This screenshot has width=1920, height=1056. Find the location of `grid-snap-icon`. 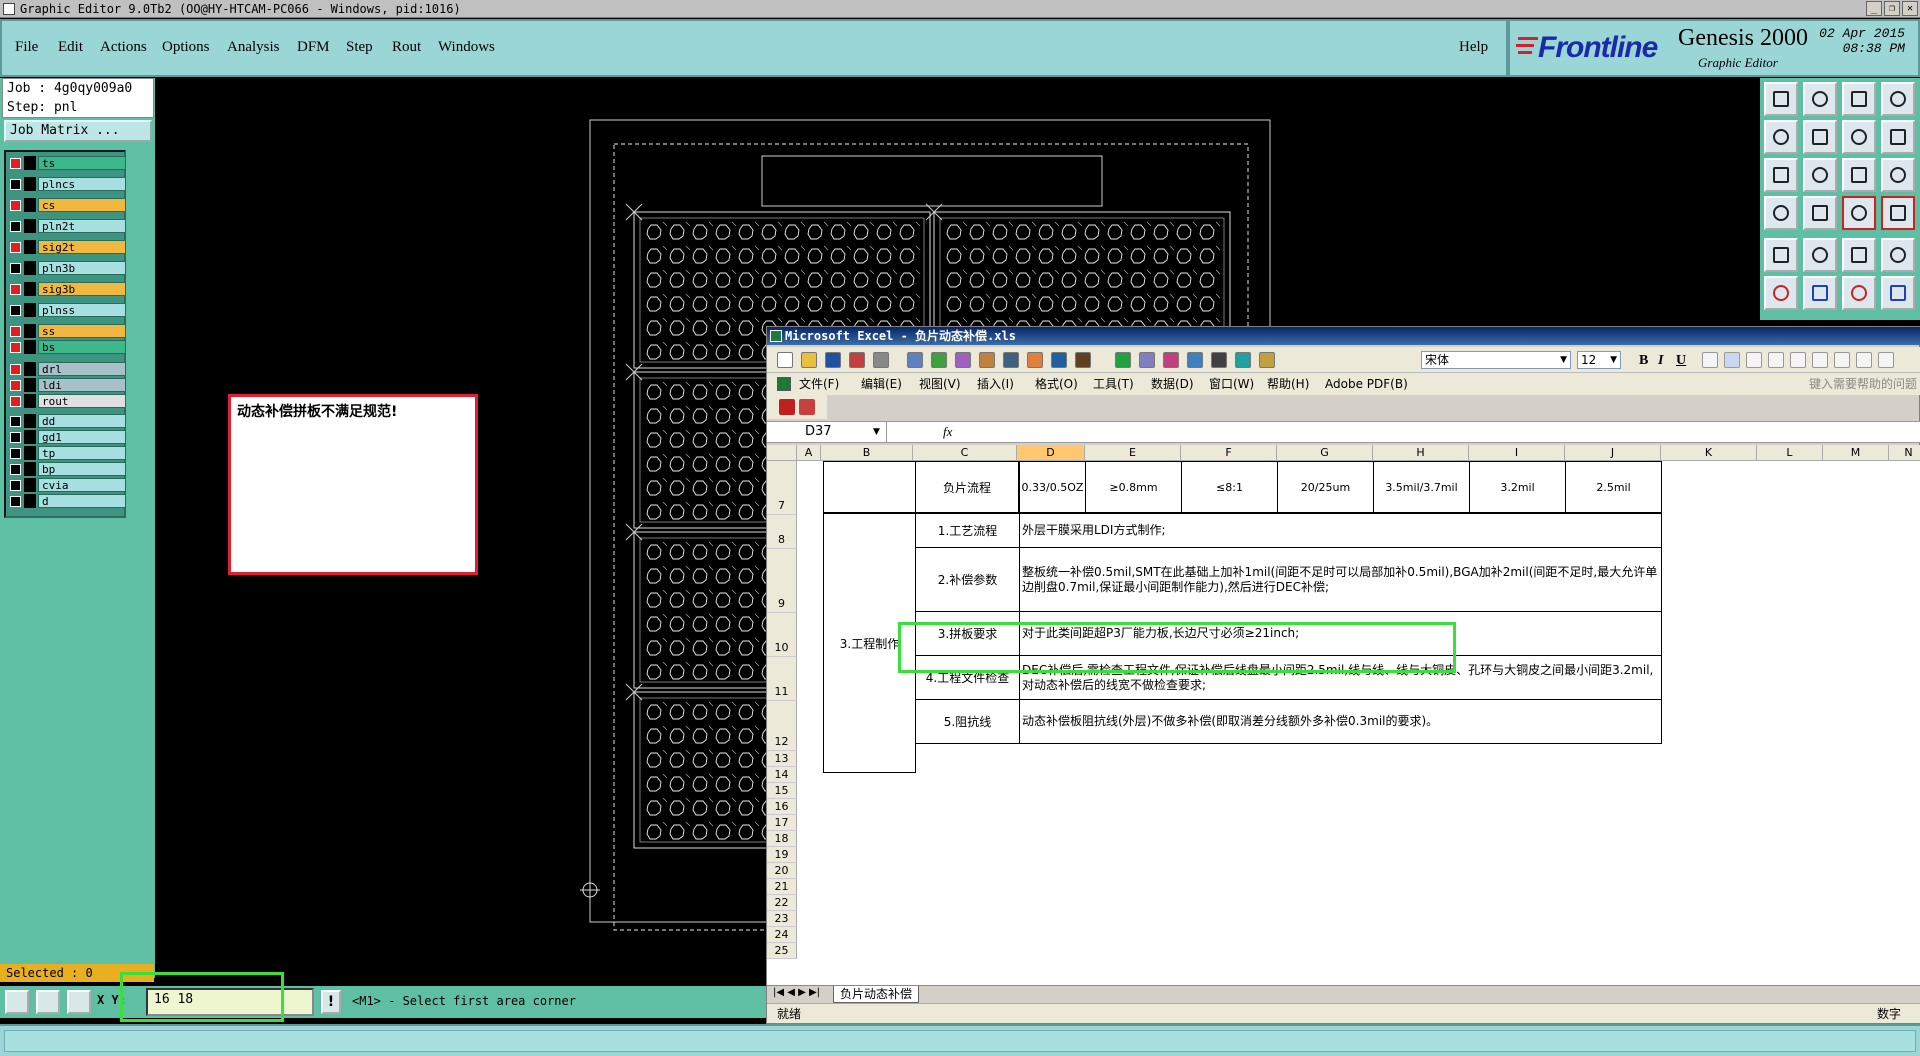

grid-snap-icon is located at coordinates (79, 1002).